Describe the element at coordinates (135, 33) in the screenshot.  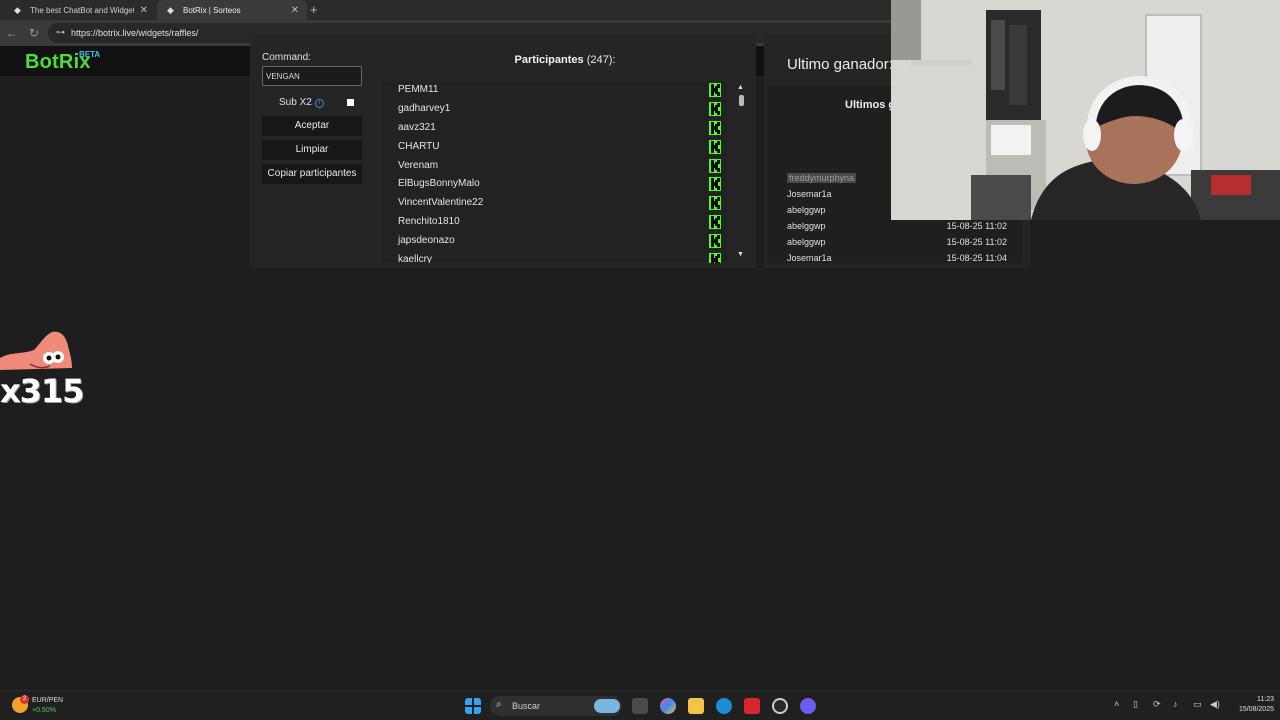
I see `url-text: https://botrix.live/widgets/raffles/` at that location.